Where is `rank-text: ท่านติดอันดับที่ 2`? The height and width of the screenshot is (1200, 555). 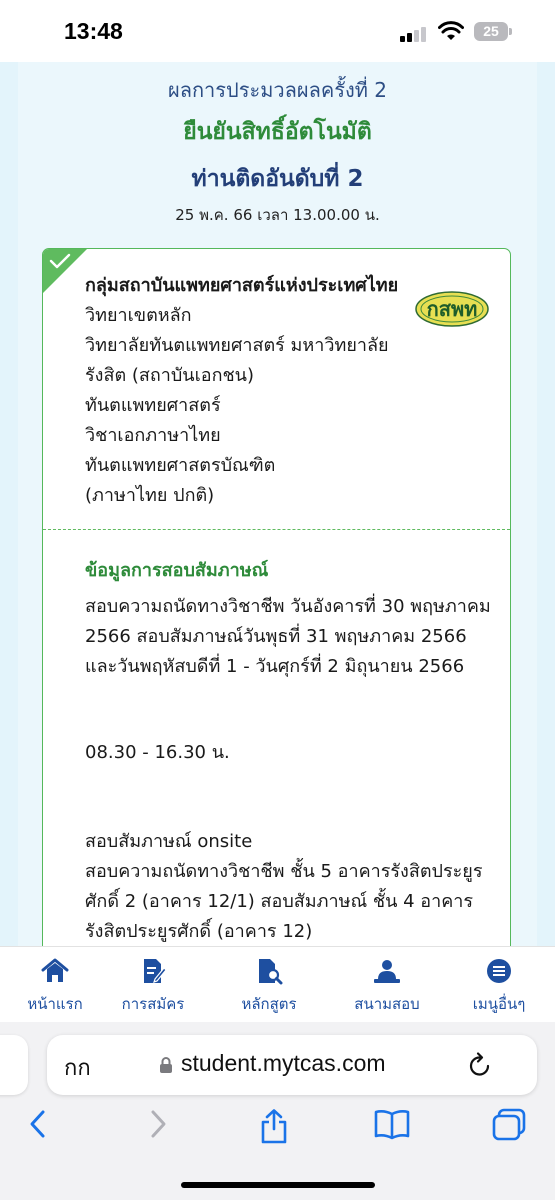
rank-text: ท่านติดอันดับที่ 2 is located at coordinates (277, 179).